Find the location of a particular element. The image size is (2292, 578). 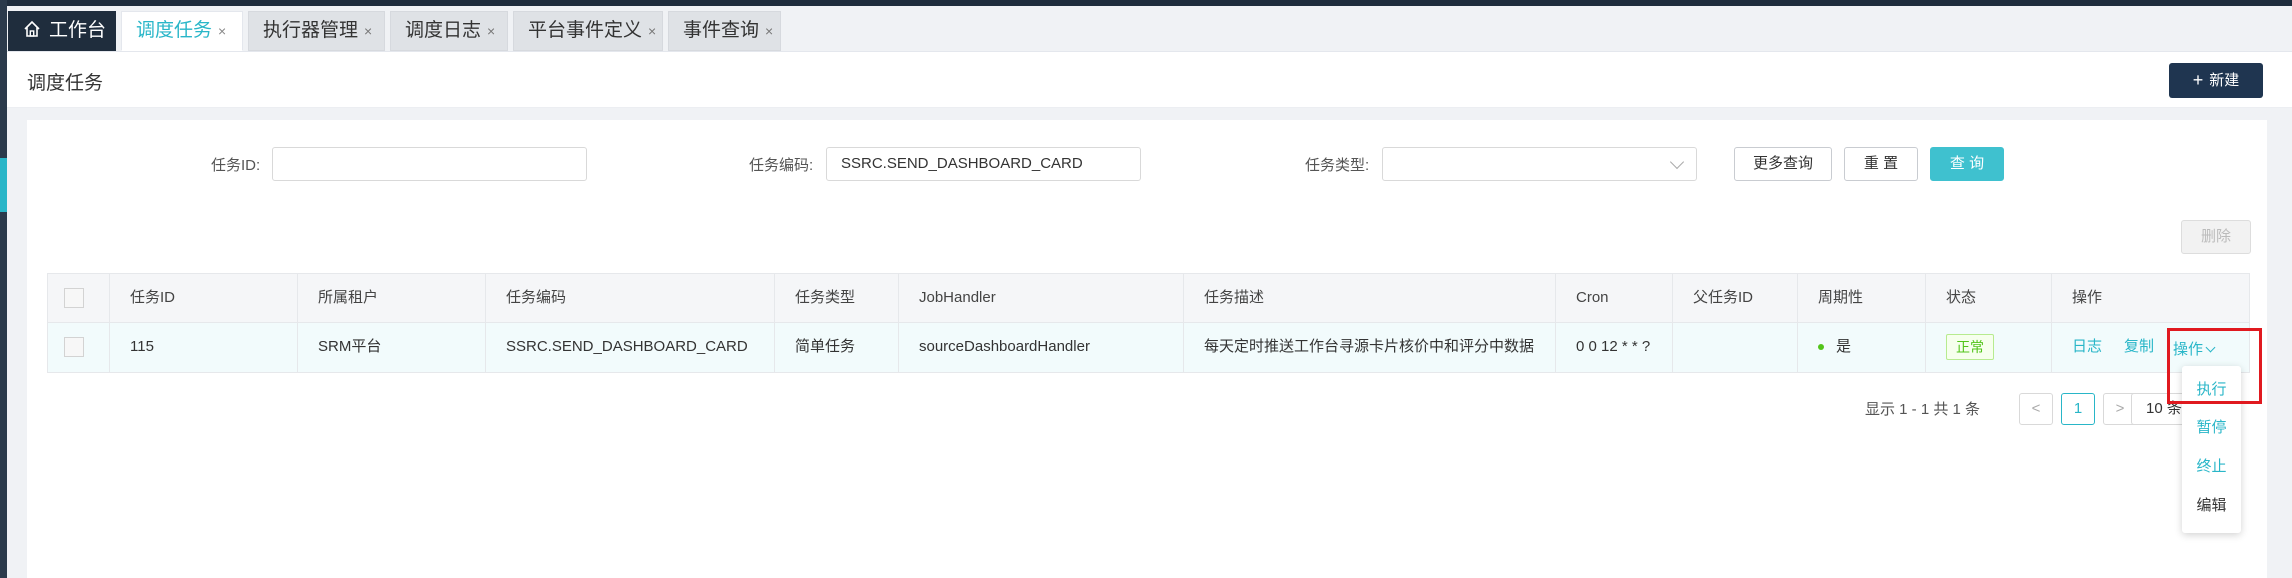

select-all-cell is located at coordinates (79, 298).